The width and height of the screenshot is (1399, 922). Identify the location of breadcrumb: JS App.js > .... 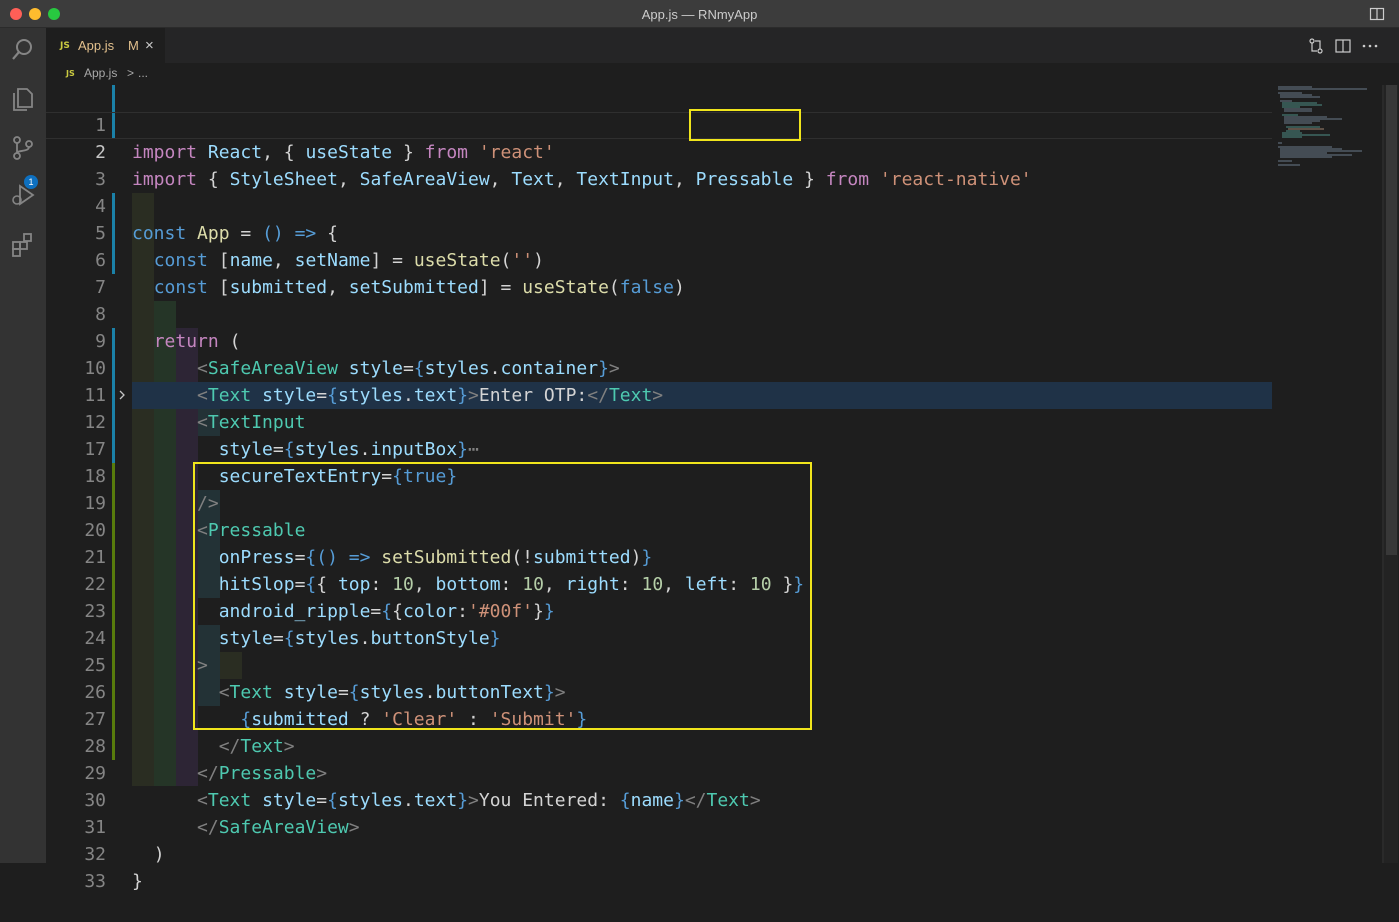
(722, 74).